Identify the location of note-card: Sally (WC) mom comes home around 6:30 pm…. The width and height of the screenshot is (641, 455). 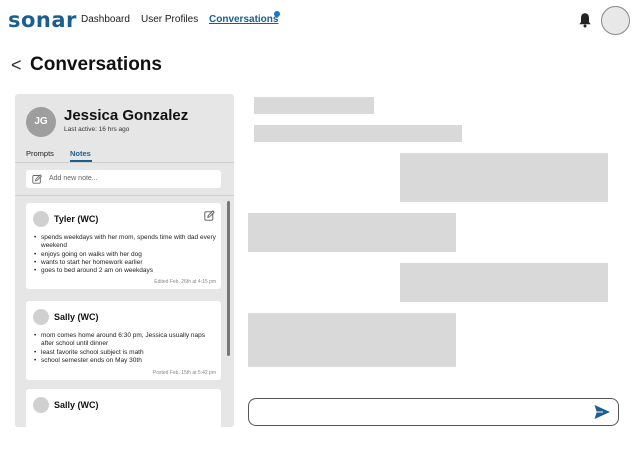
(123, 340).